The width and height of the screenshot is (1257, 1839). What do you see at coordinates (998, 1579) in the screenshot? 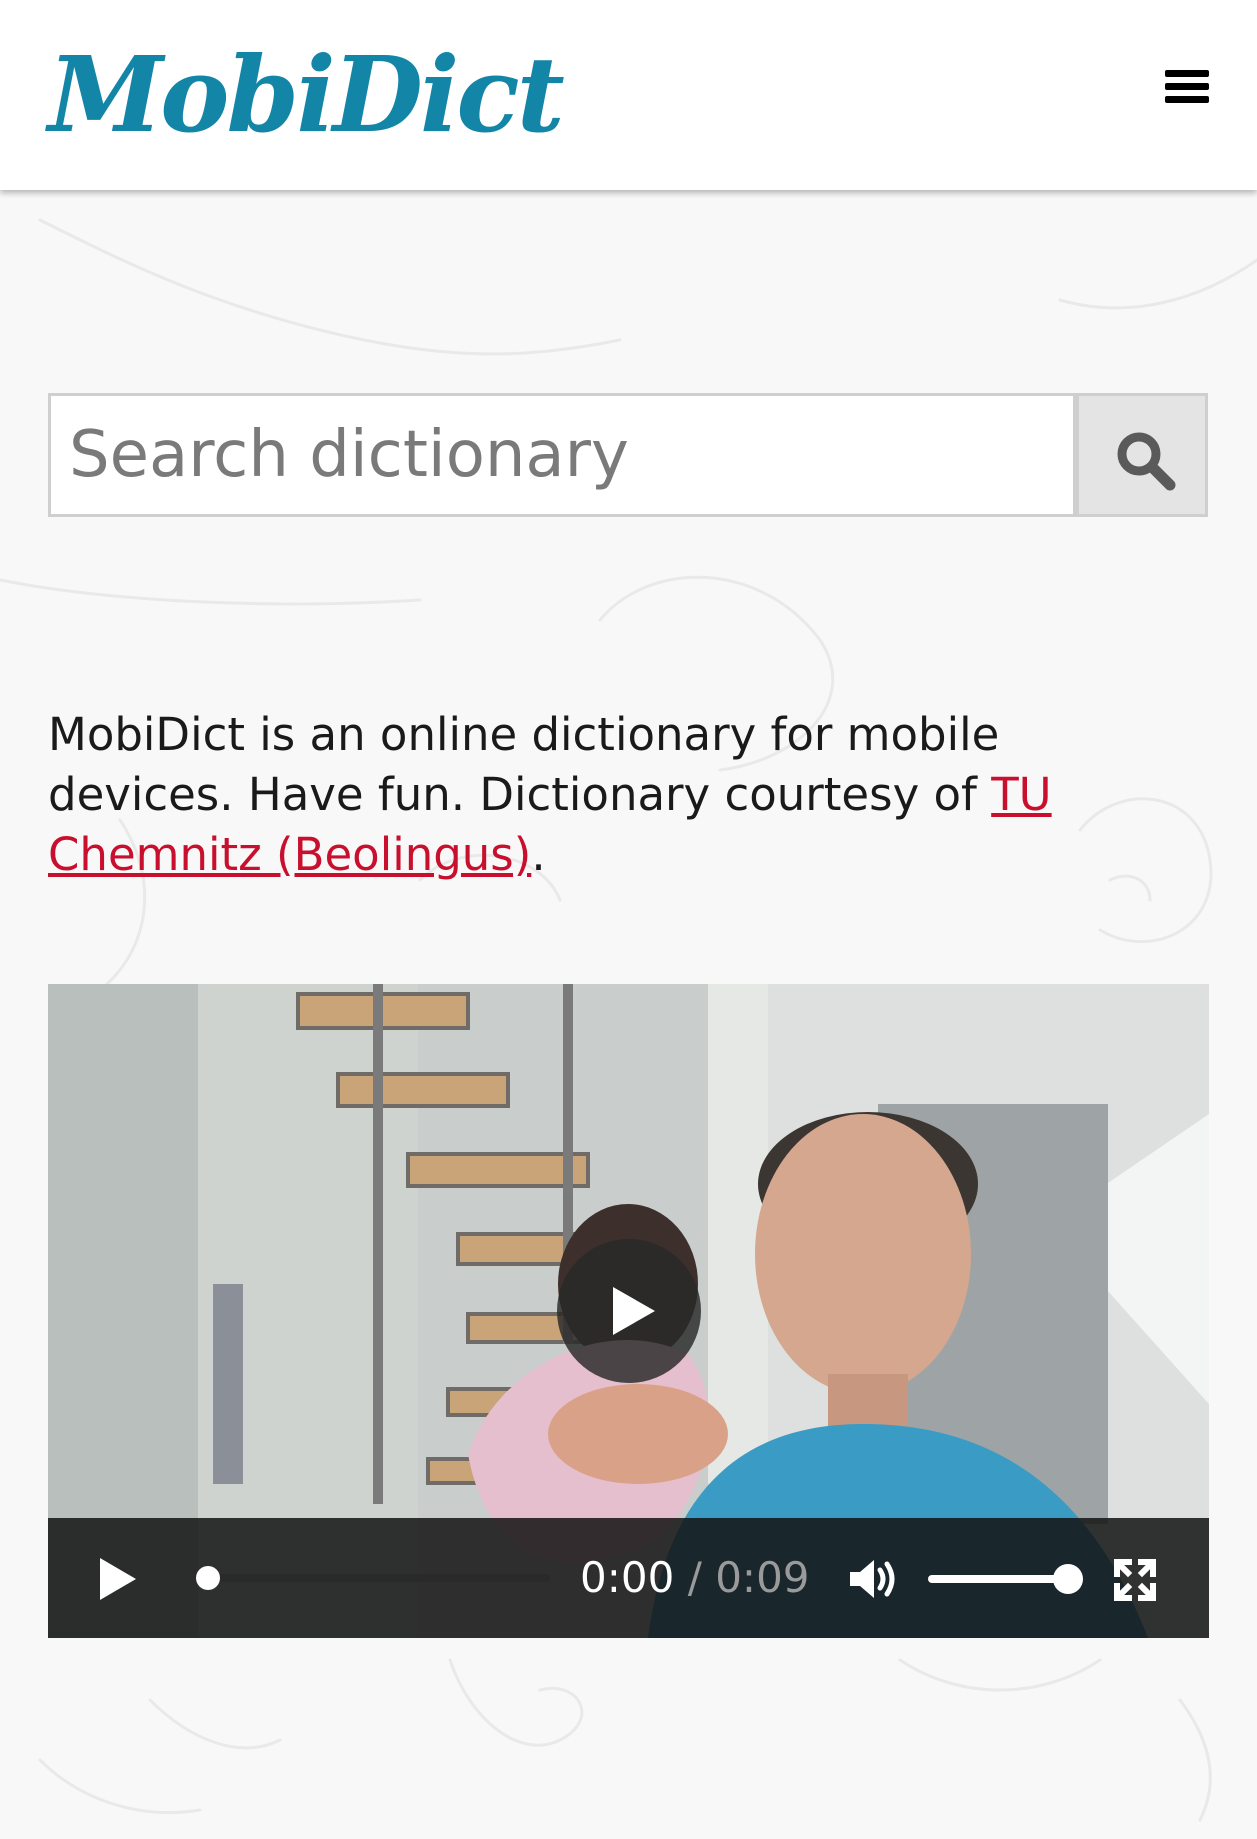
I see `volume-level` at bounding box center [998, 1579].